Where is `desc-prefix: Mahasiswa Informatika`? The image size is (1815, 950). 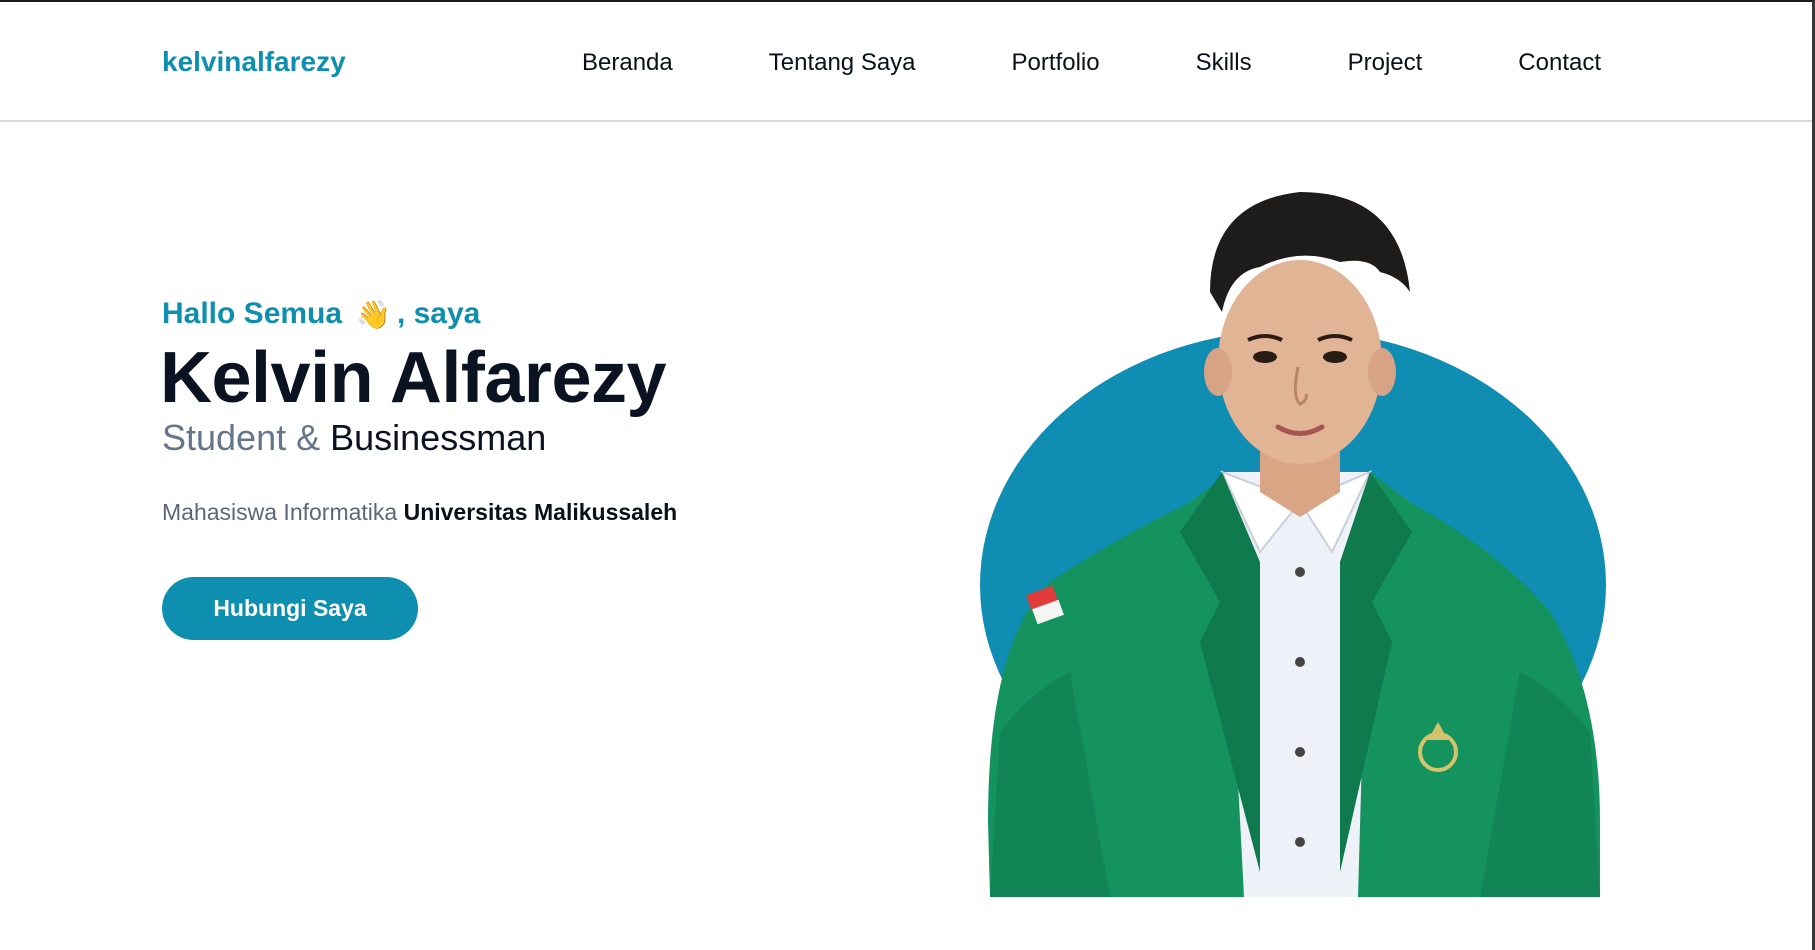
desc-prefix: Mahasiswa Informatika is located at coordinates (283, 512).